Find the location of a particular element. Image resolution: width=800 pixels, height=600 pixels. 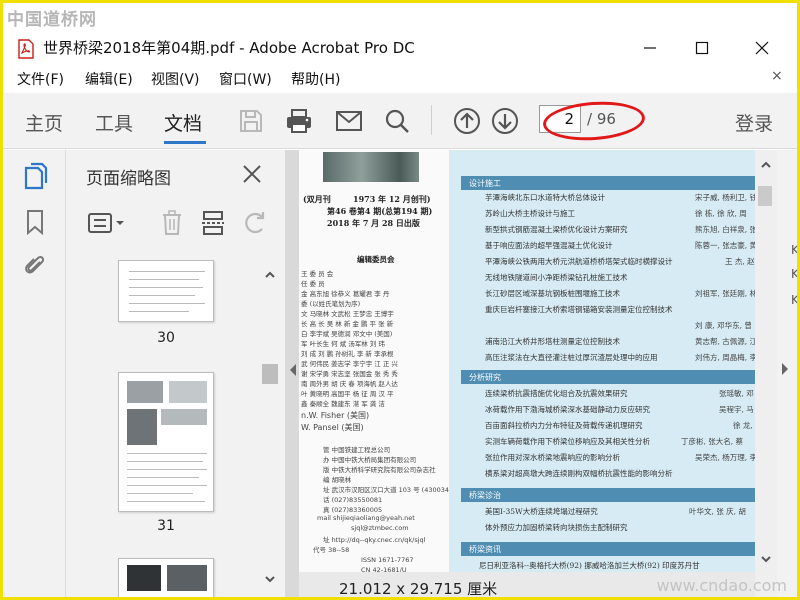

close-document-button: × is located at coordinates (777, 76).